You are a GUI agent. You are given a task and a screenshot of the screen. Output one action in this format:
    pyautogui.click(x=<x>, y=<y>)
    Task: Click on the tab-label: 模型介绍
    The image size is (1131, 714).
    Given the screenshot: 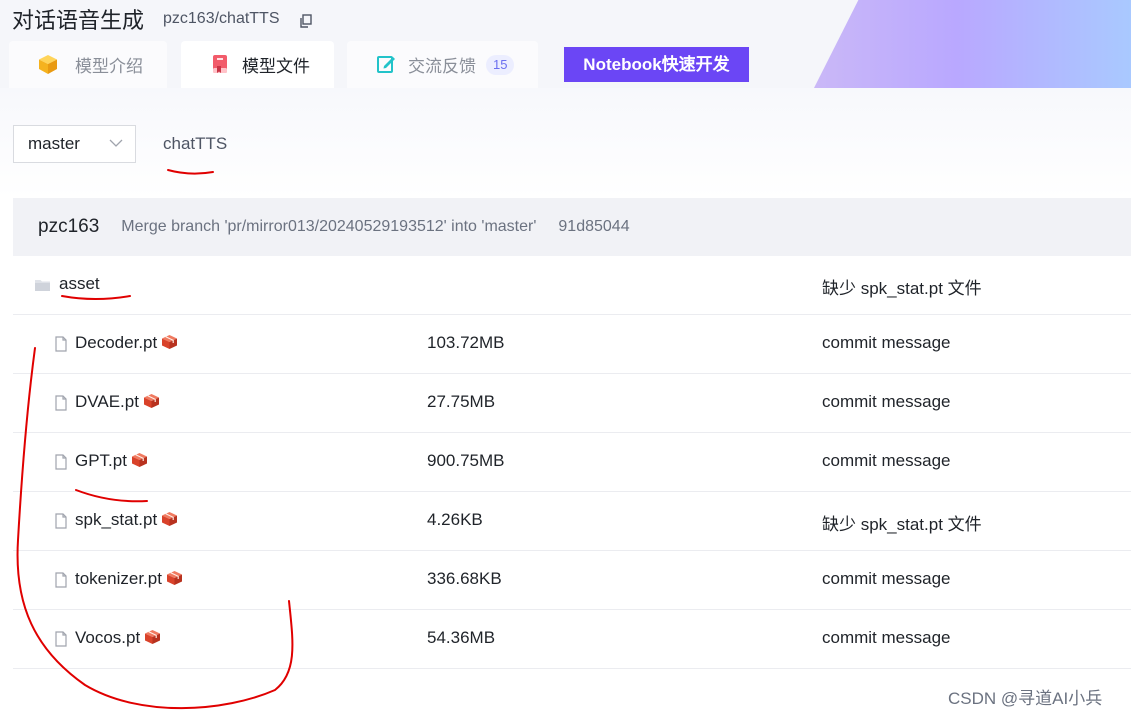 What is the action you would take?
    pyautogui.click(x=109, y=66)
    